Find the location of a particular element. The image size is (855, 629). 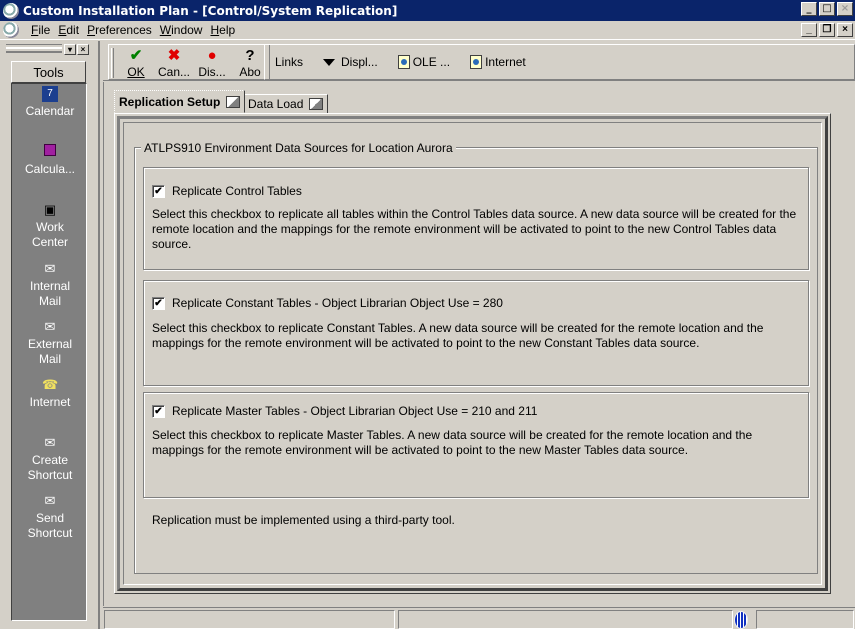

tab-replication-setup: Replication Setup is located at coordinates (180, 101).